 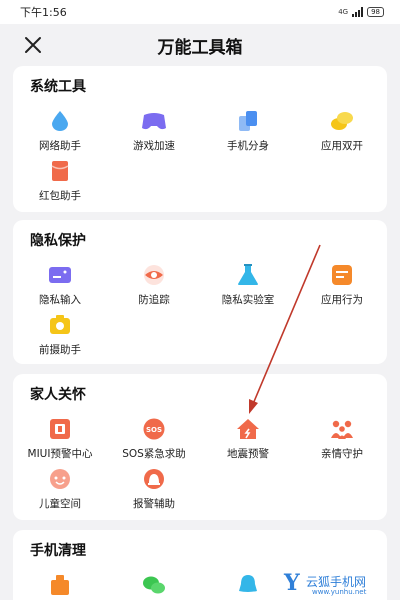 I want to click on app-behavior-icon, so click(x=342, y=275).